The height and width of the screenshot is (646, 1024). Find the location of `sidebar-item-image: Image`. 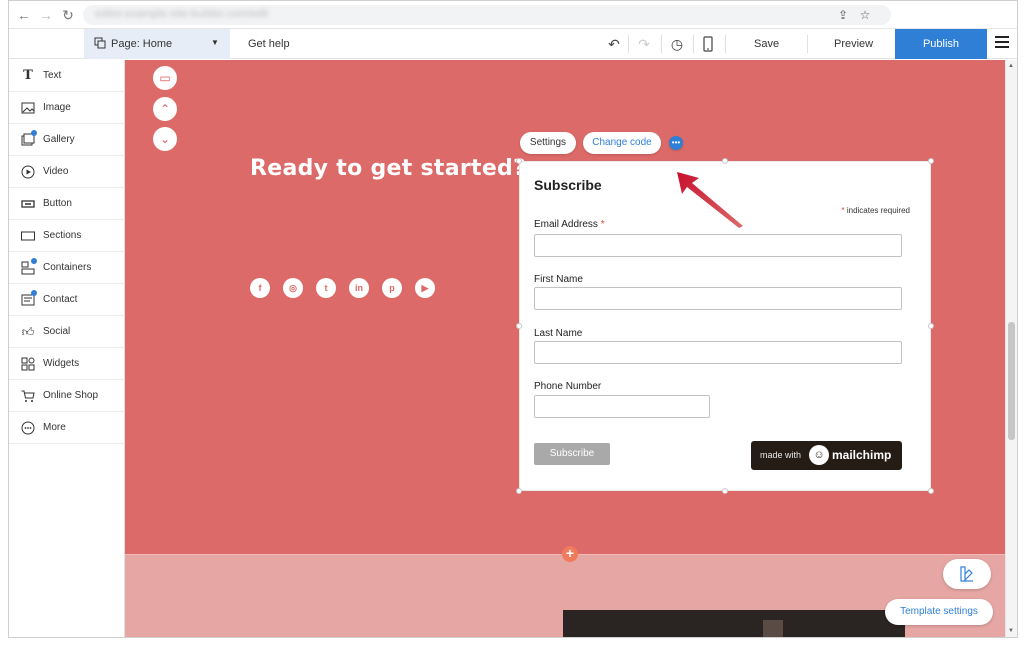

sidebar-item-image: Image is located at coordinates (67, 108).